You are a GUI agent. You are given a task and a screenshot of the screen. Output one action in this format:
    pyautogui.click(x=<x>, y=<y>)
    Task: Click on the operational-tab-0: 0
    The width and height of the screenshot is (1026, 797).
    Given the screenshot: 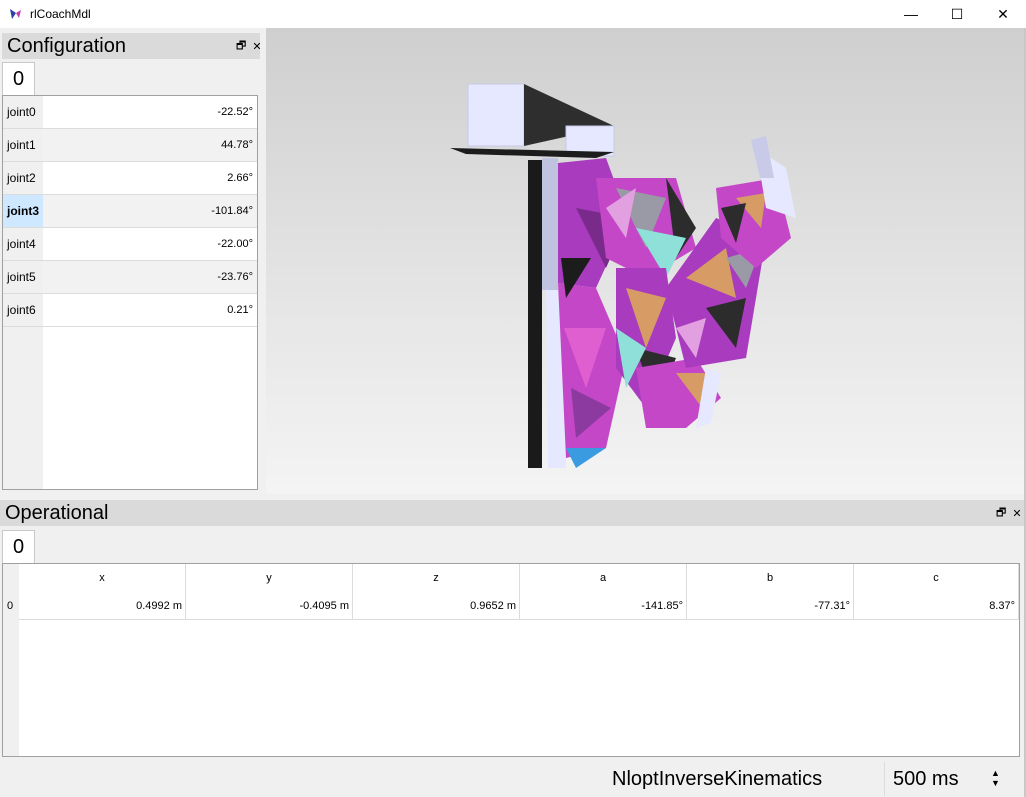 What is the action you would take?
    pyautogui.click(x=18, y=546)
    